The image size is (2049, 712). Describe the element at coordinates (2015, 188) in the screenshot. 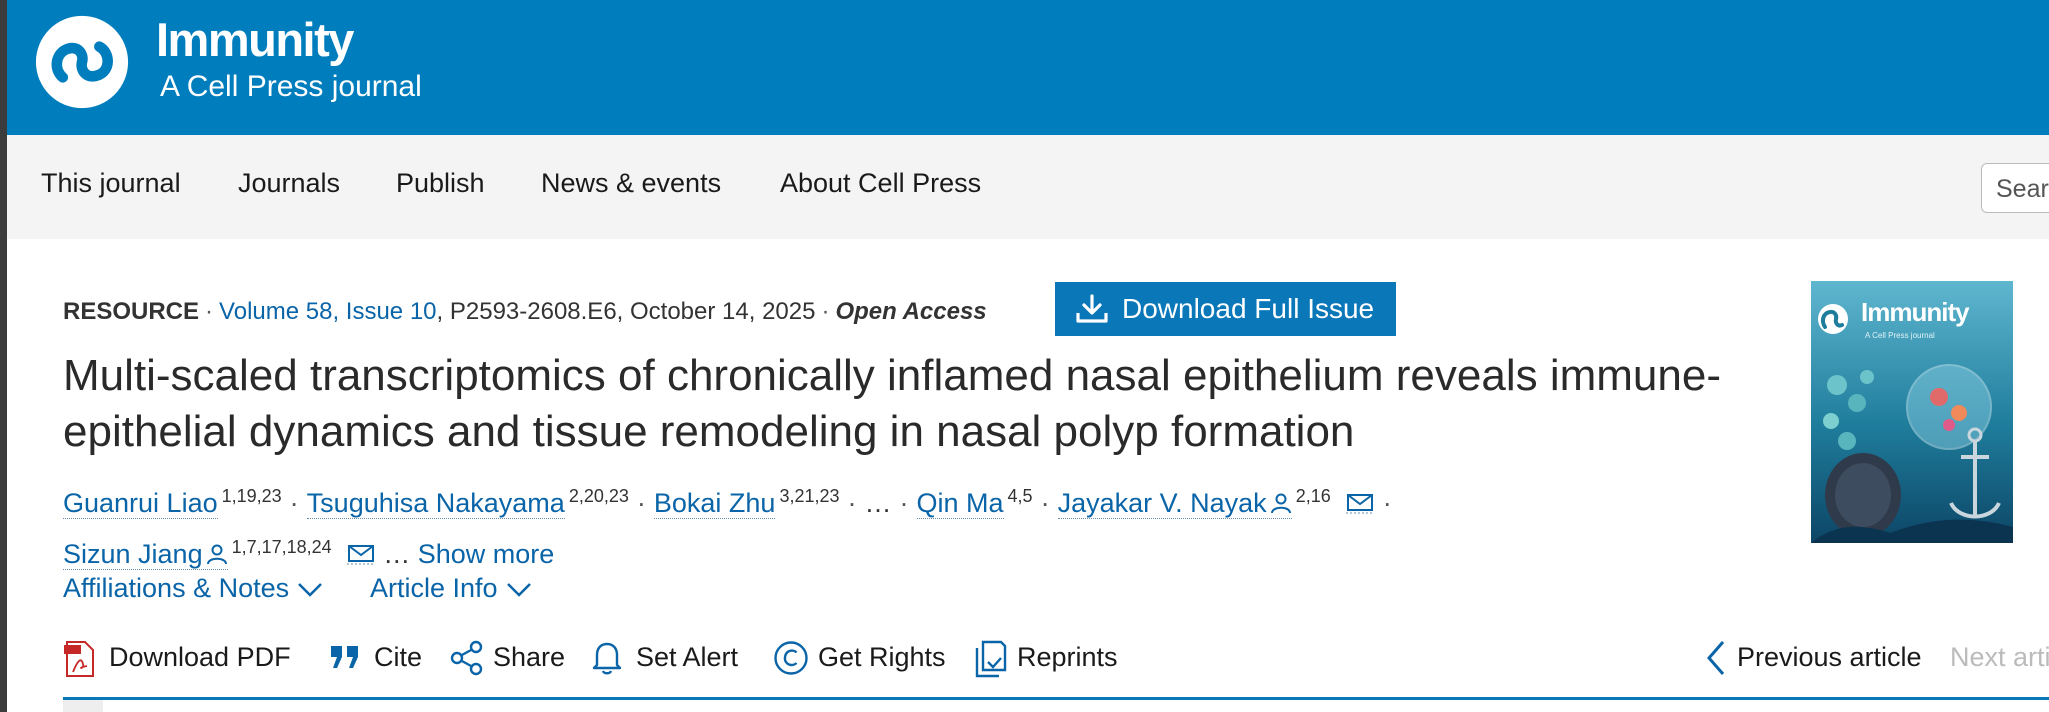

I see `search-input: Search` at that location.